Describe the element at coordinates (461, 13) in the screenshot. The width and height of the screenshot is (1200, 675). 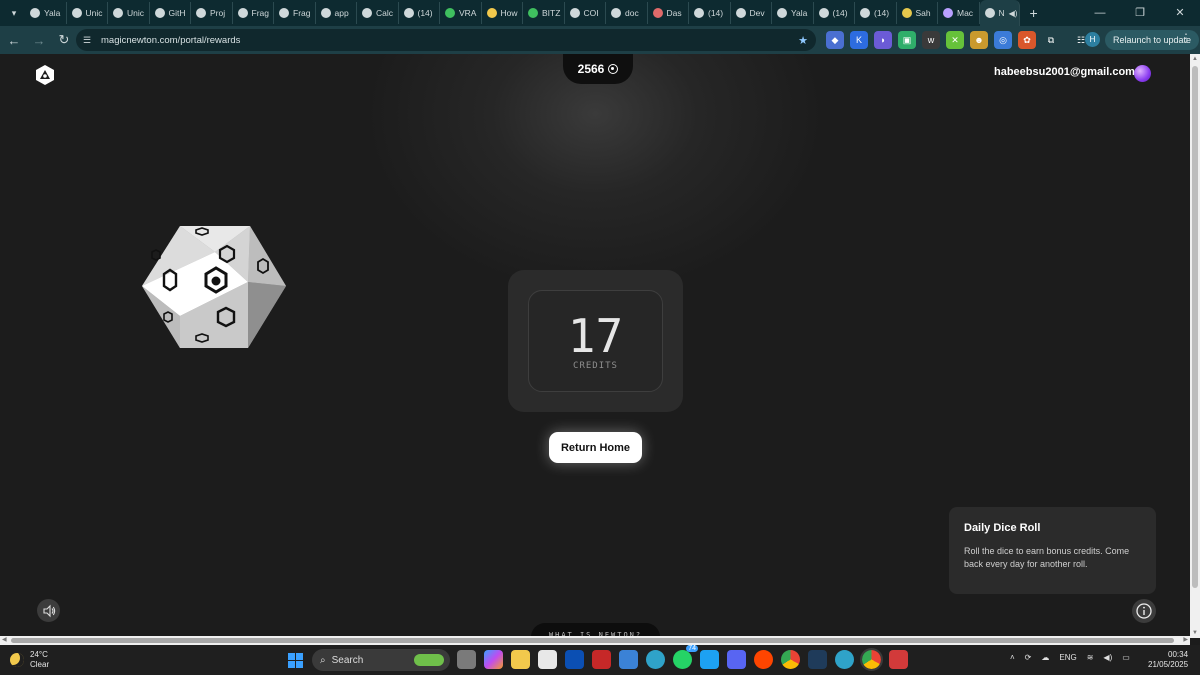
I see `browser-tab: VRA` at that location.